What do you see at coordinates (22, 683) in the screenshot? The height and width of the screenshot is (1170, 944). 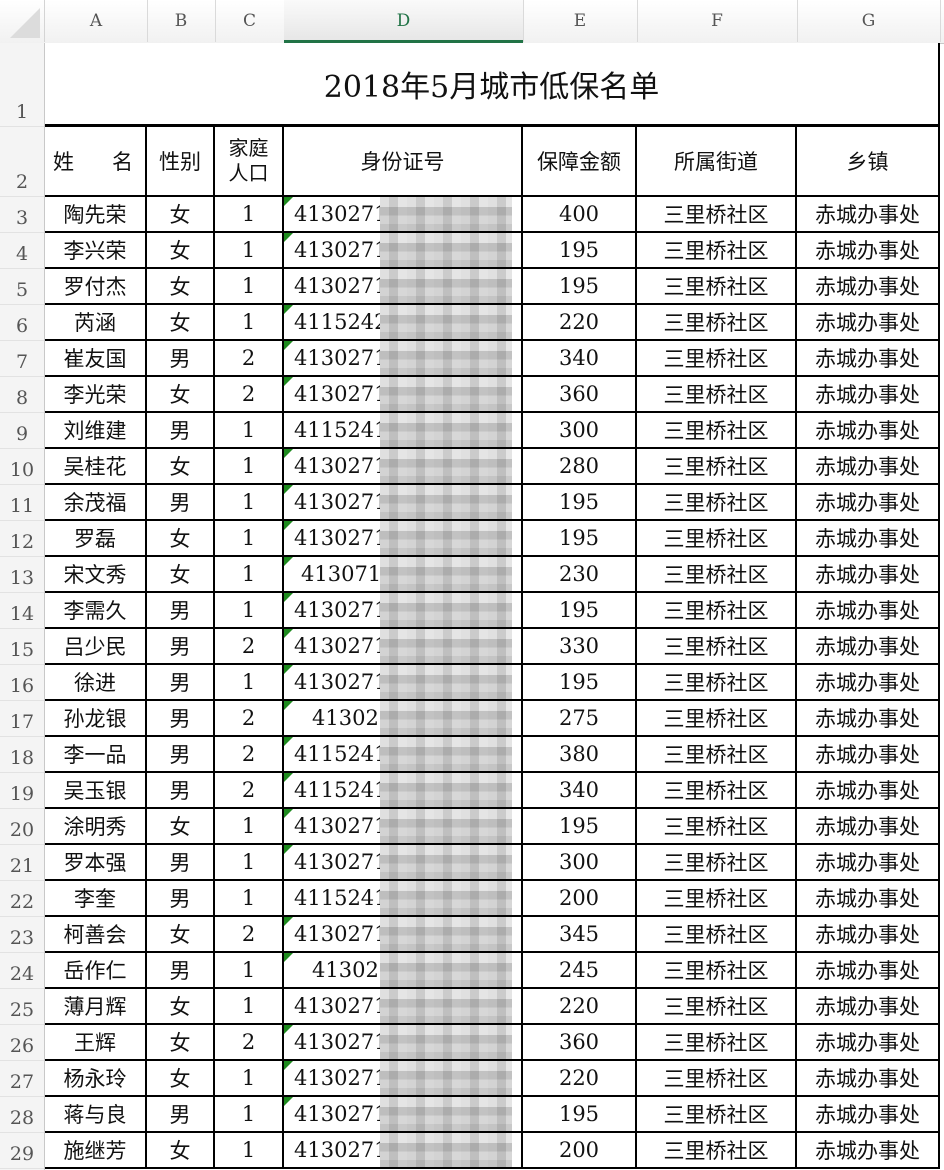 I see `row-header-16: 16` at bounding box center [22, 683].